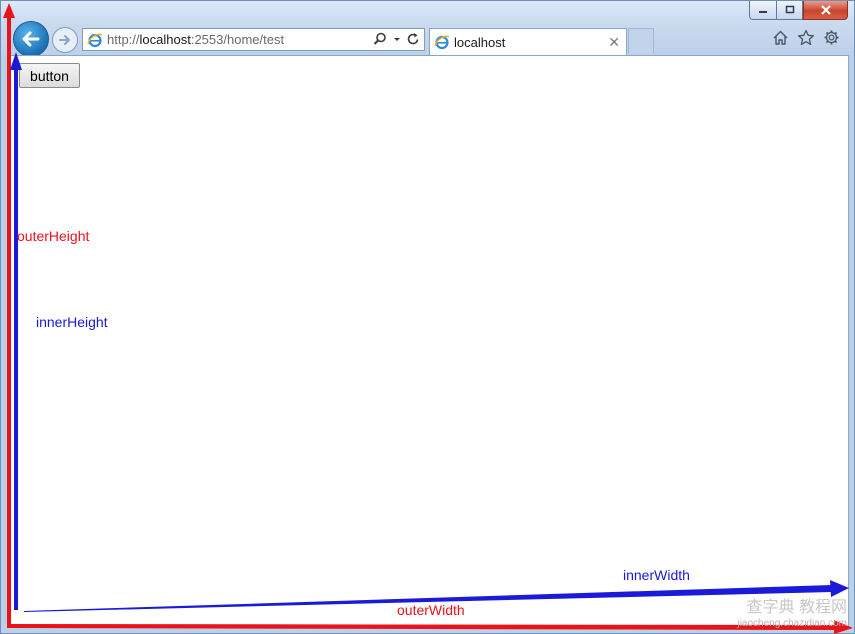  Describe the element at coordinates (792, 623) in the screenshot. I see `watermark-url: jiaocheng.chazidian.com` at that location.